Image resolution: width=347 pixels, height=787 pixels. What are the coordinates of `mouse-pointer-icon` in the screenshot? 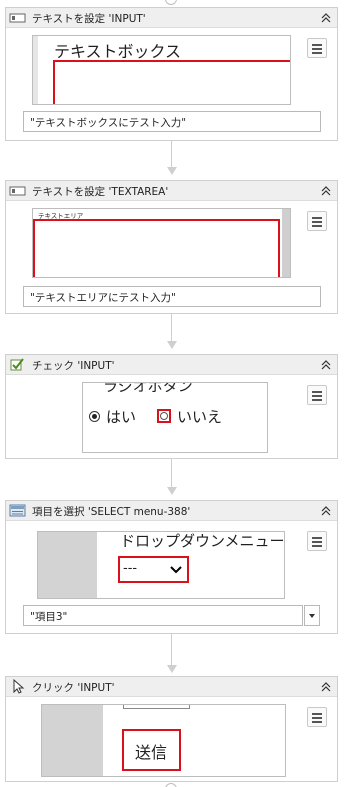 It's located at (19, 686).